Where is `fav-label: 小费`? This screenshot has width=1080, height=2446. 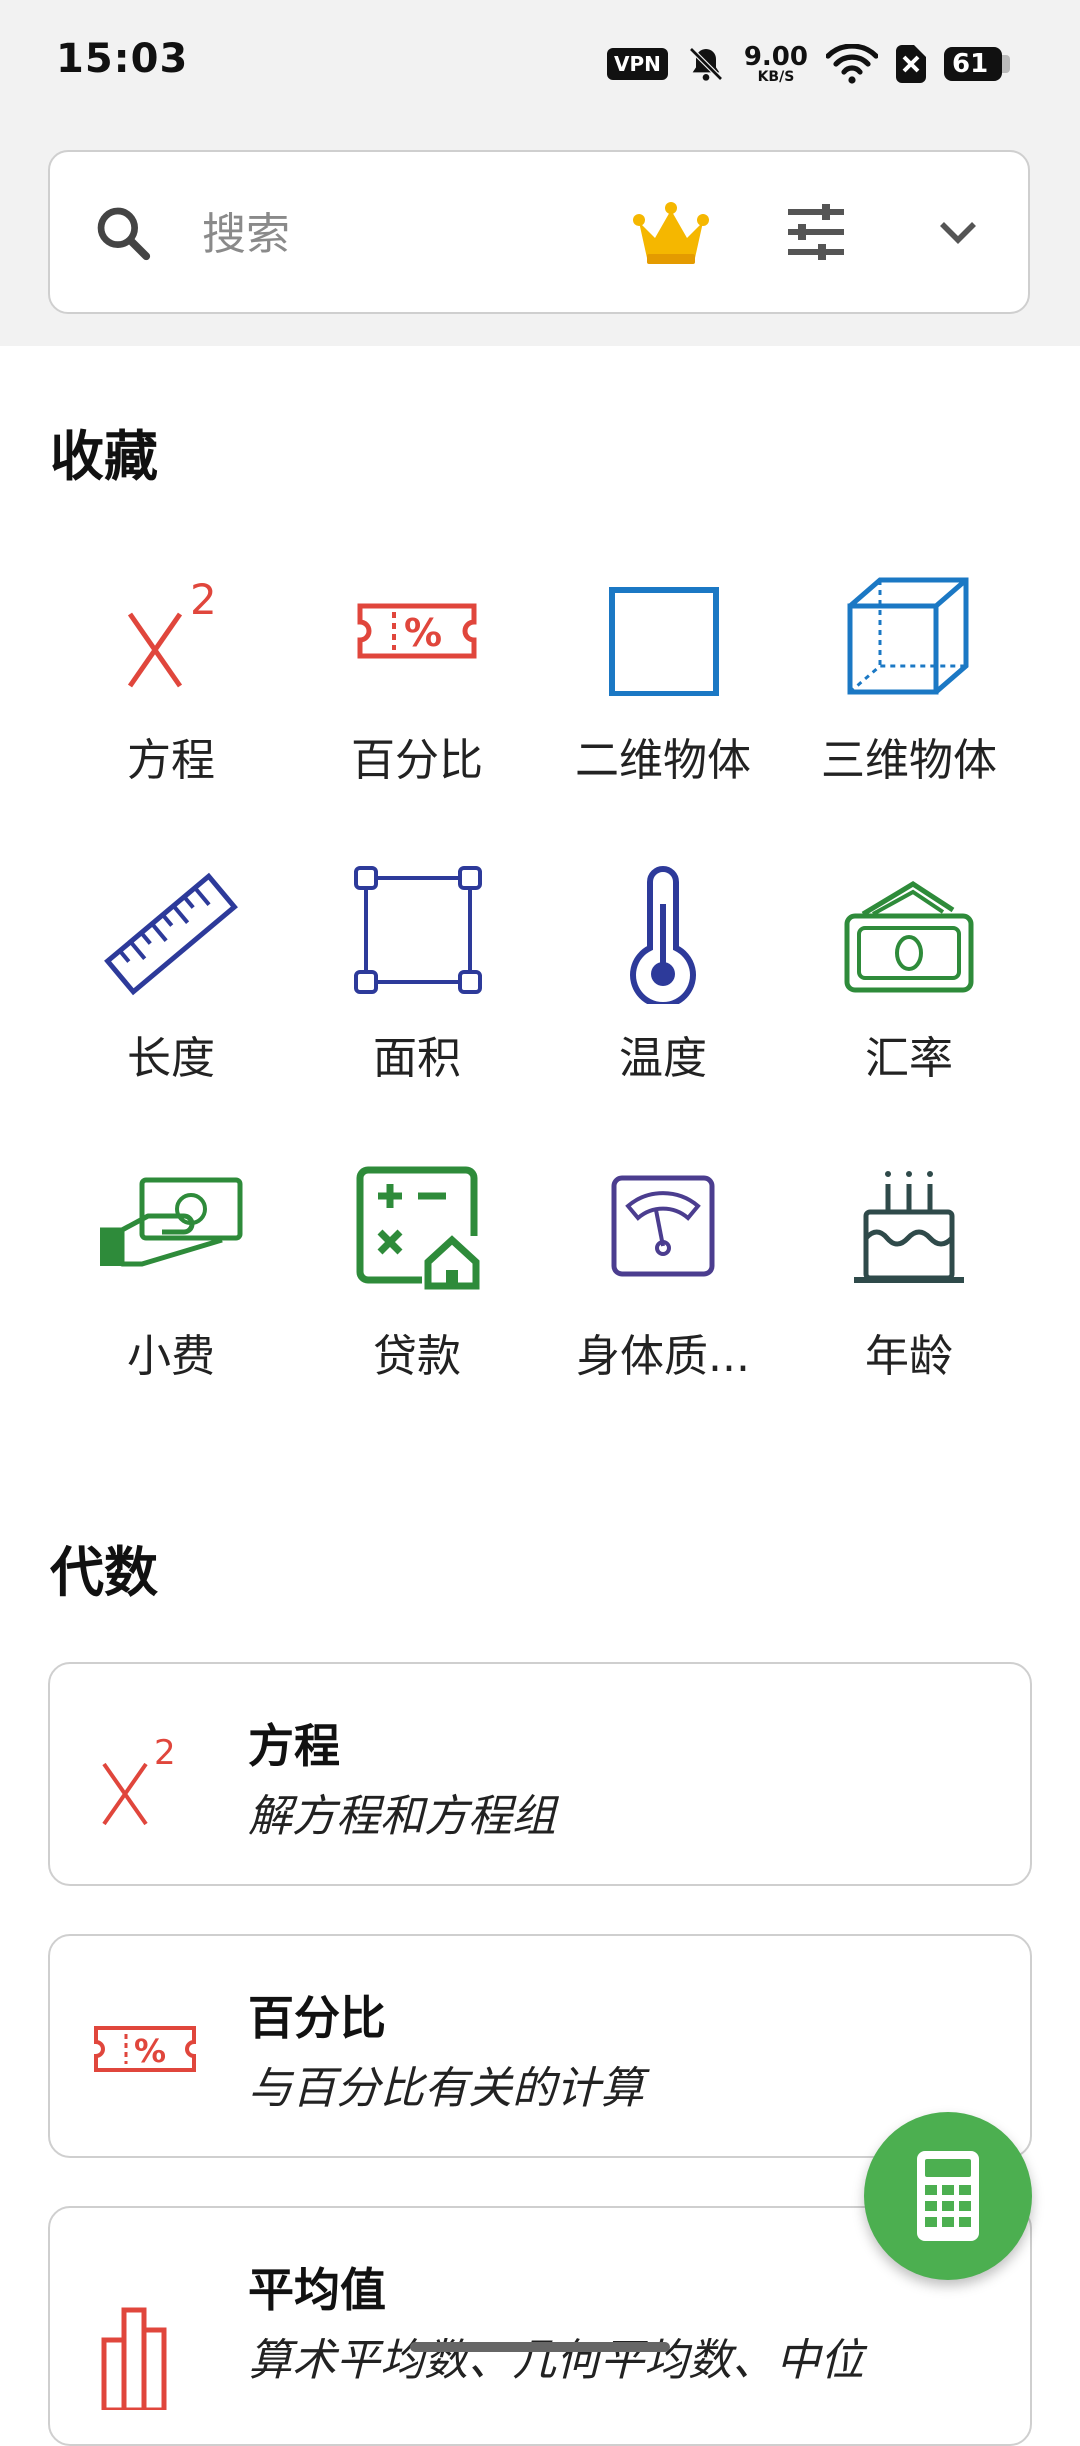
fav-label: 小费 is located at coordinates (171, 1356).